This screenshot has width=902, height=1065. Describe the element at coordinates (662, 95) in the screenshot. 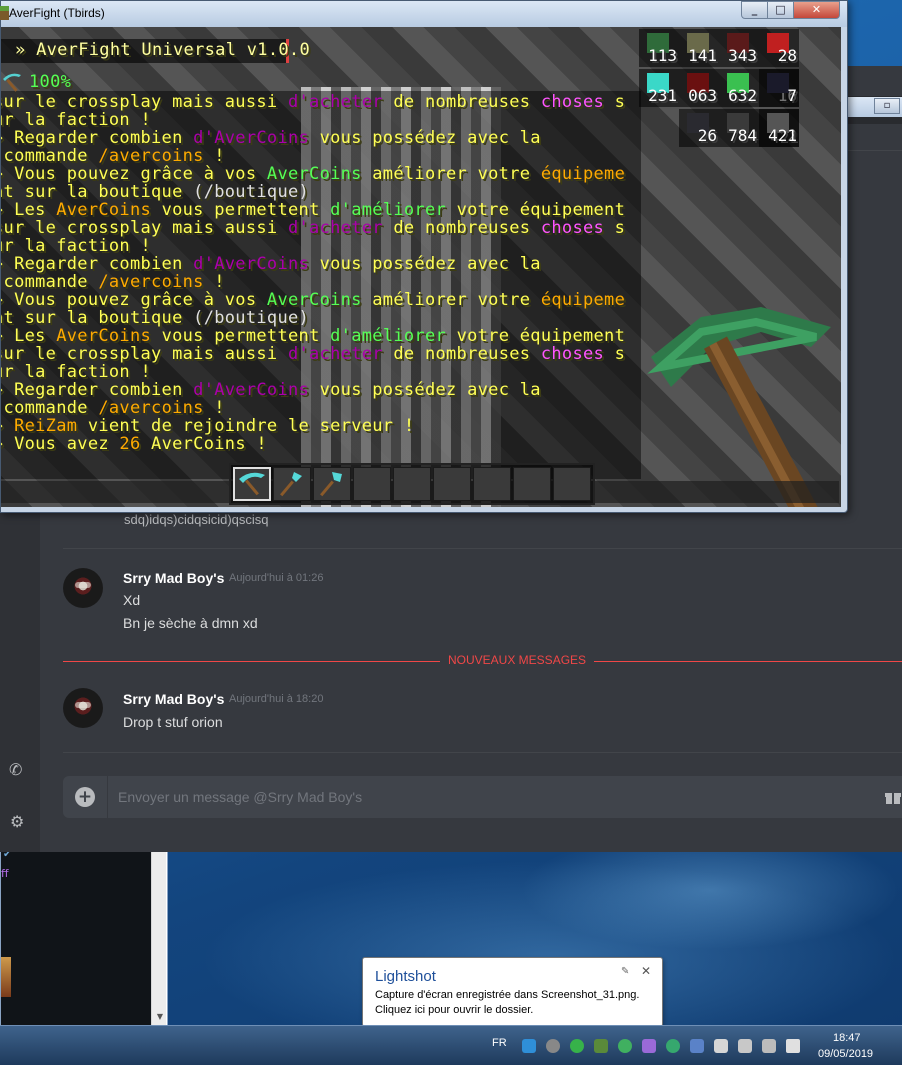

I see `resource-count: 231` at that location.